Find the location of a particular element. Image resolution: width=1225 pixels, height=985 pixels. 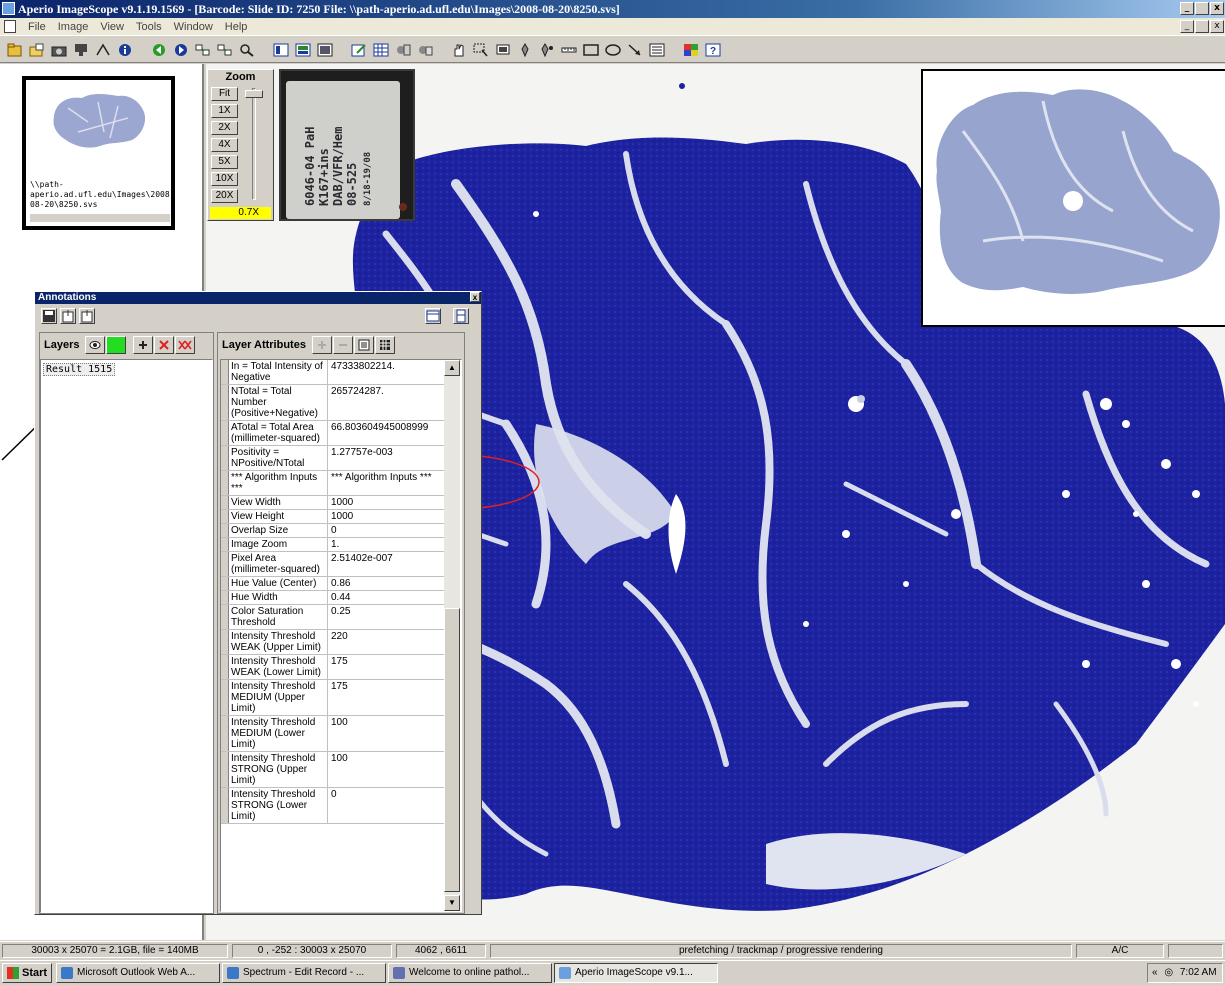

attribute-row: Hue Value (Center) 0.86 is located at coordinates (333, 584).